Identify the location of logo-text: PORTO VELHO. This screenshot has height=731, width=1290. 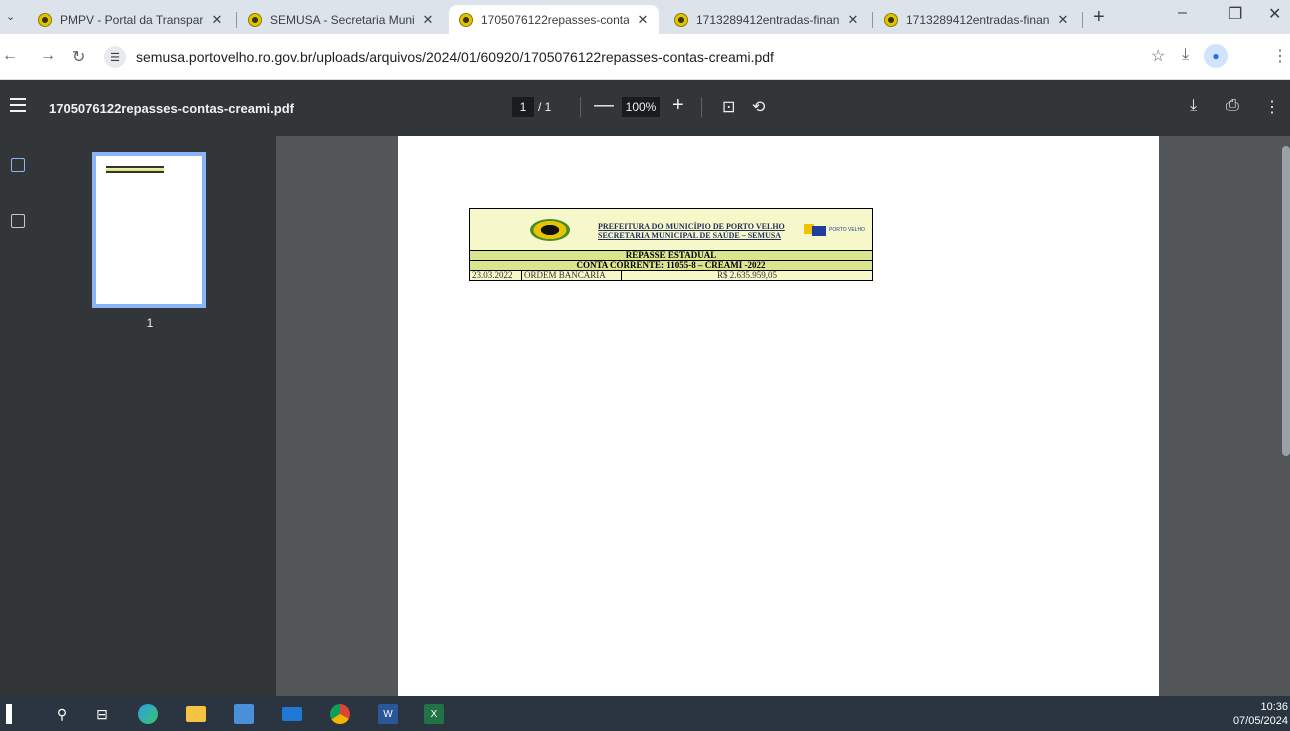
(847, 230).